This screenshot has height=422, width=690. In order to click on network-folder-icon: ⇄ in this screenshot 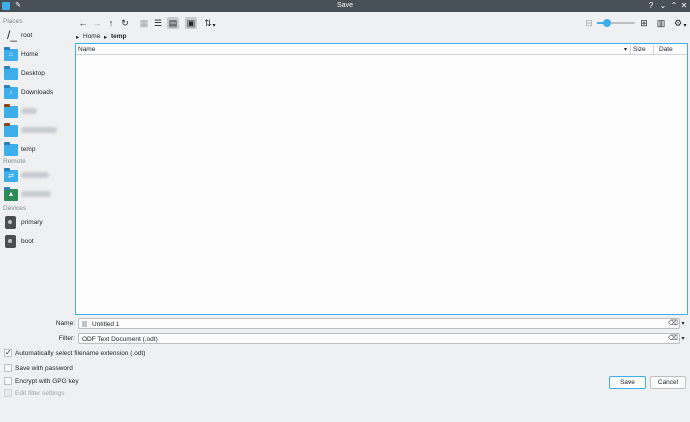, I will do `click(11, 175)`.